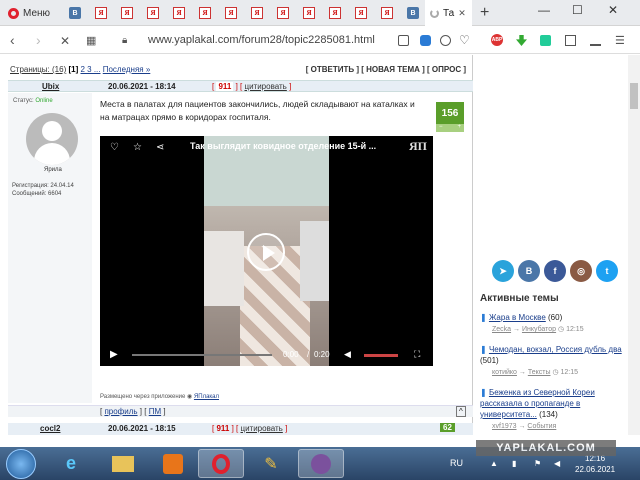 The width and height of the screenshot is (640, 480). What do you see at coordinates (494, 463) in the screenshot?
I see `tray-arrow-icon: ▲` at bounding box center [494, 463].